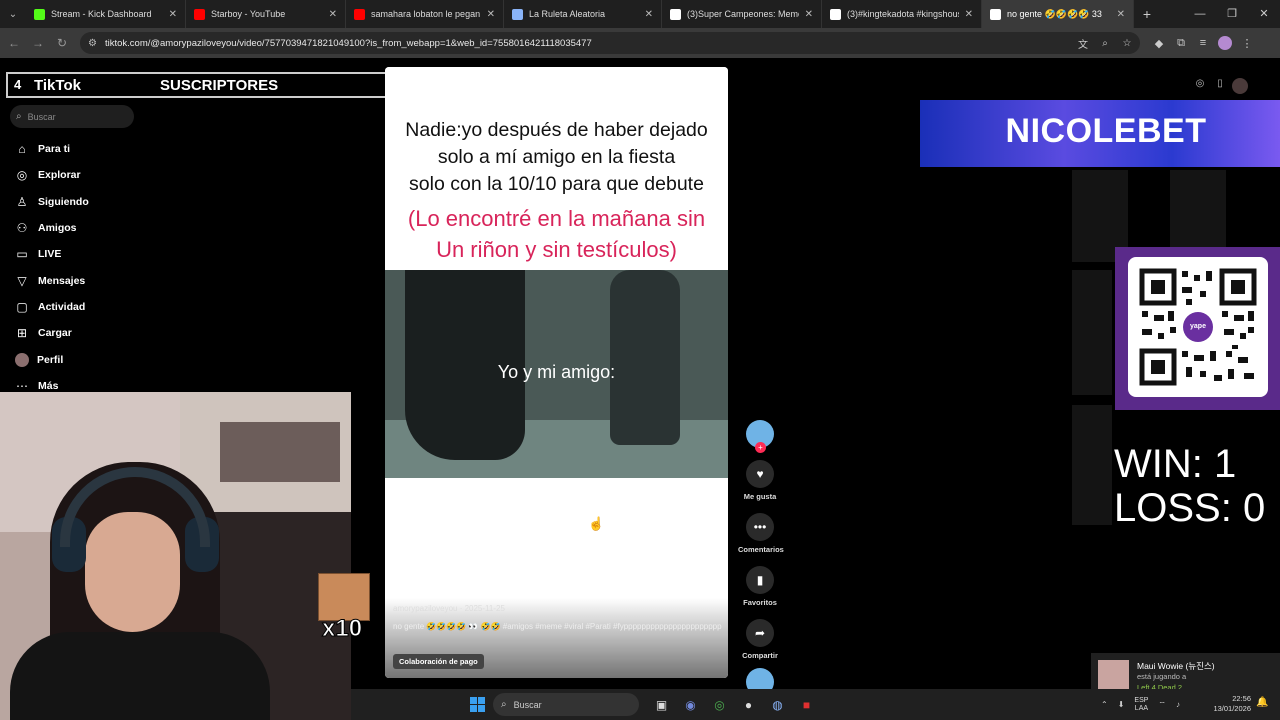  I want to click on comment-button: ••• Comentarios, so click(761, 533).